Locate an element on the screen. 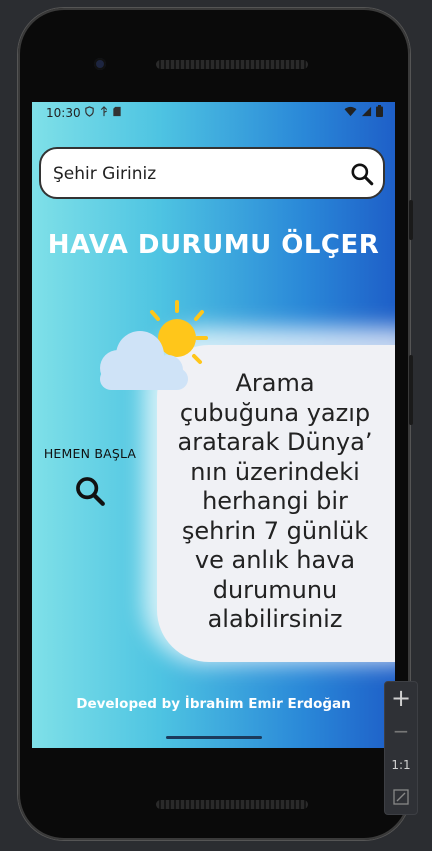 Image resolution: width=432 pixels, height=851 pixels. zoom-in-button: + is located at coordinates (401, 698).